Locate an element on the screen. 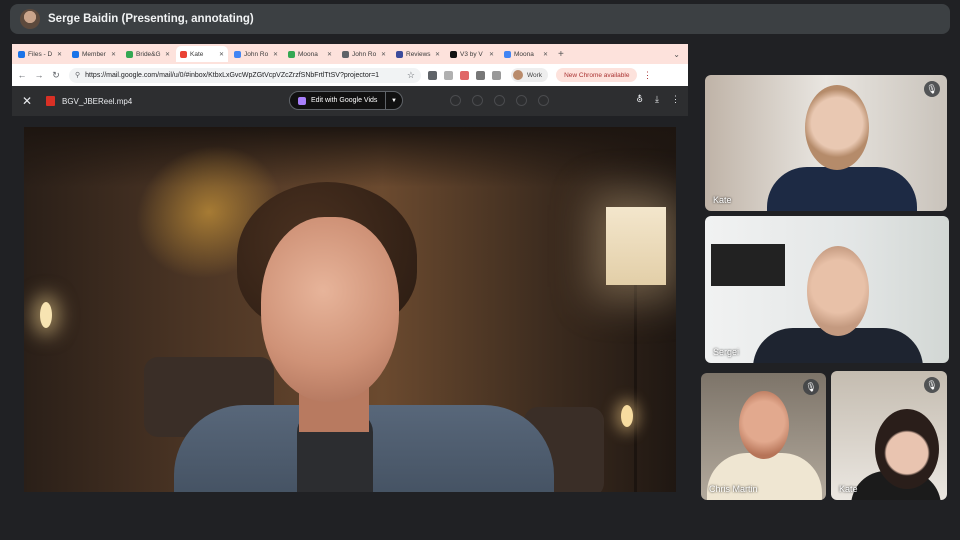 Image resolution: width=960 pixels, height=540 pixels. extensions-puzzle-icon is located at coordinates (480, 75).